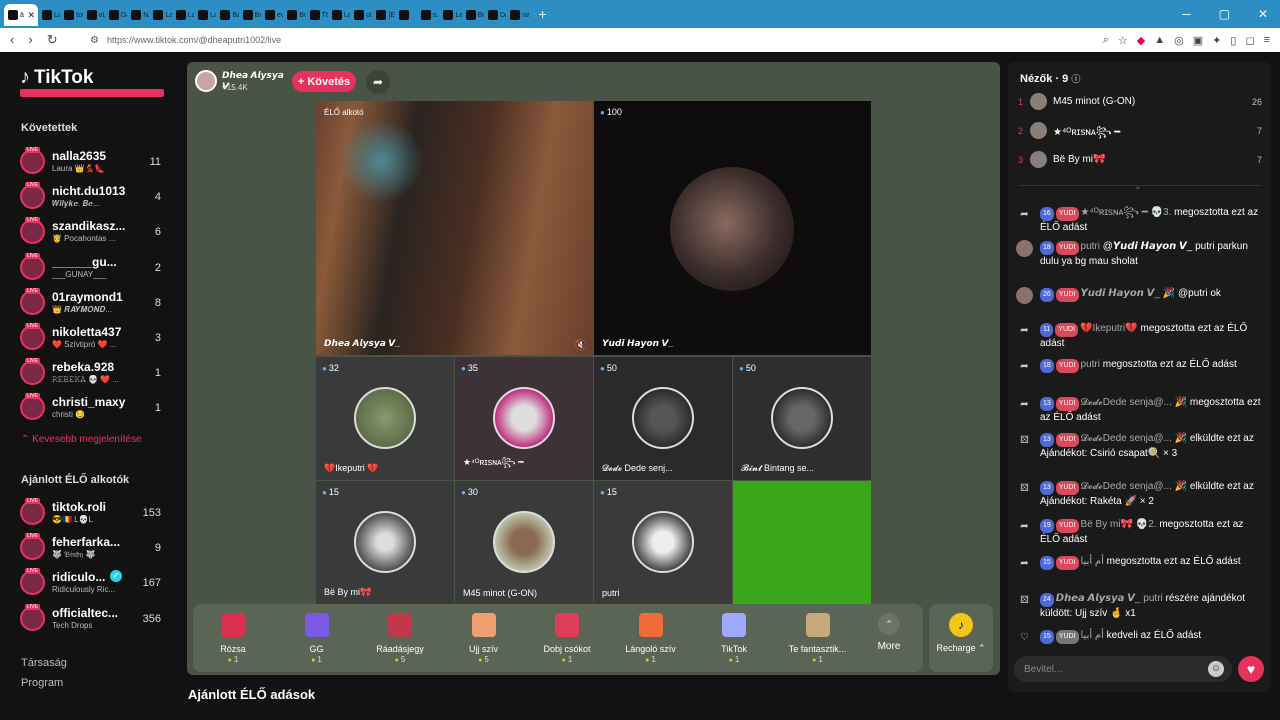 This screenshot has height=720, width=1280. I want to click on extension-icon: ▲, so click(1159, 40).